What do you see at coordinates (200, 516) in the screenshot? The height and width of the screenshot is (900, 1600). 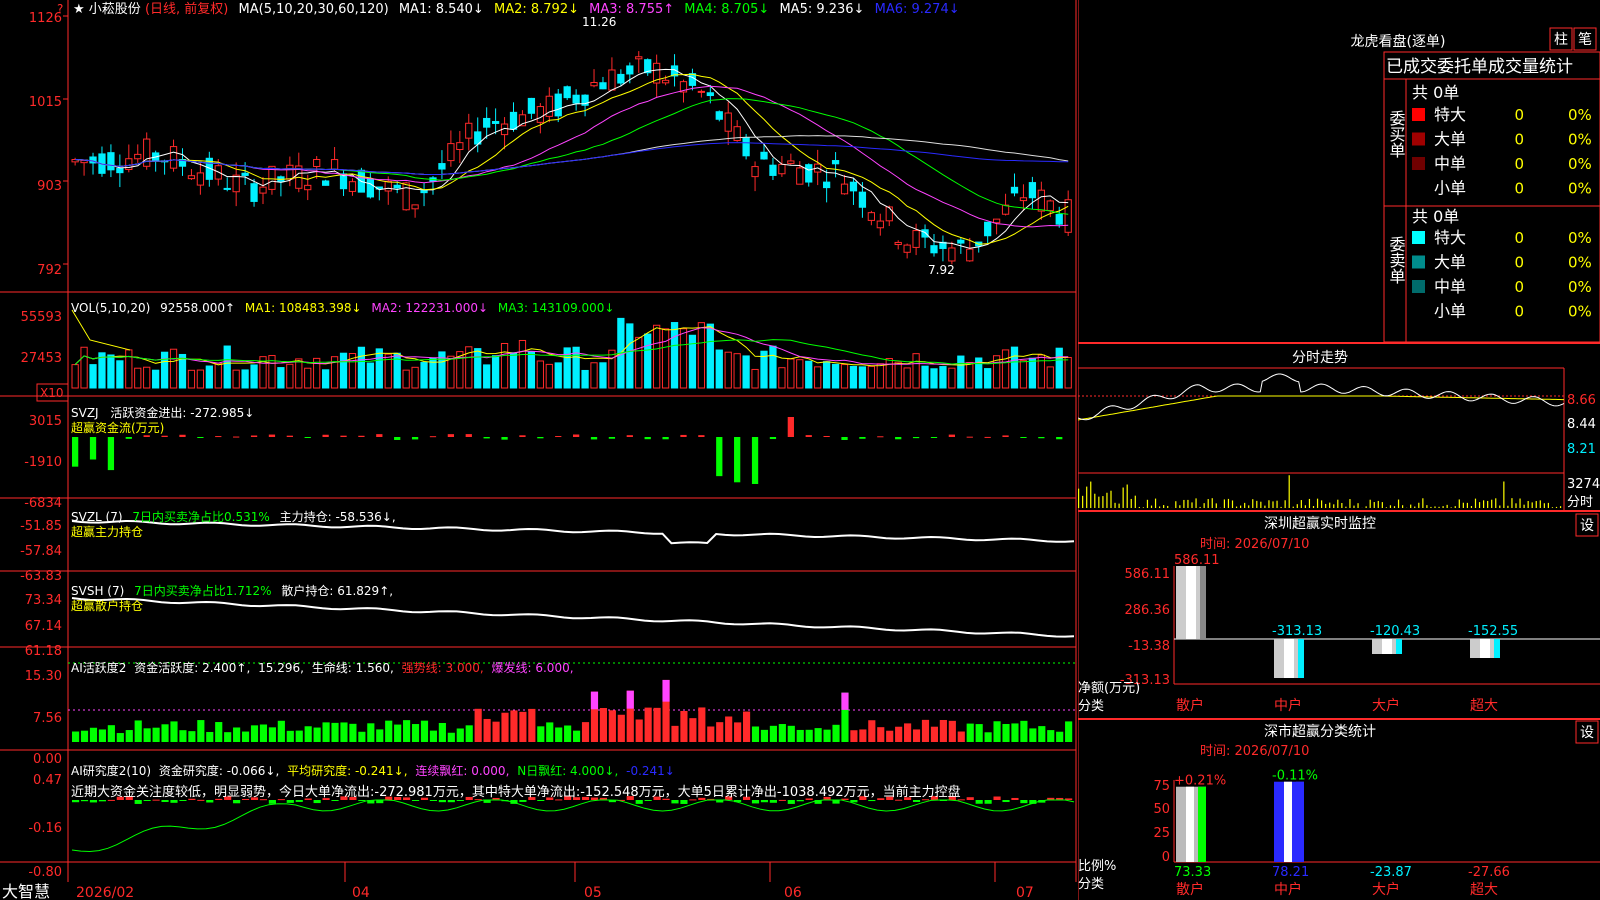 I see `svzl-label1: 7日内买卖净占比0.531%` at bounding box center [200, 516].